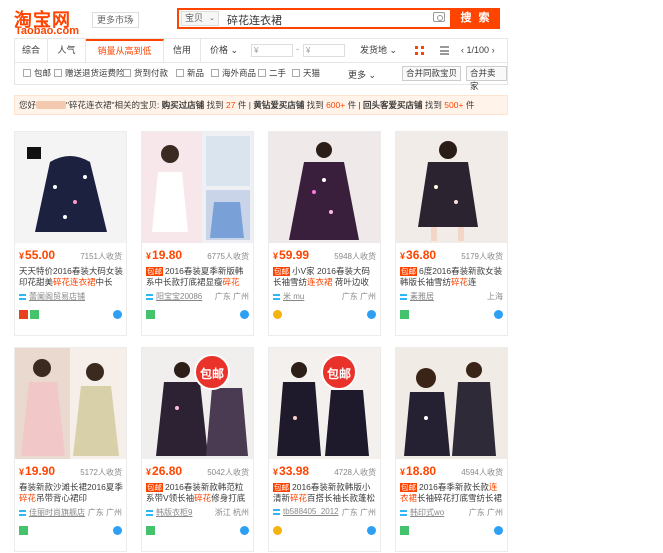 This screenshot has height=553, width=663. What do you see at coordinates (131, 19) in the screenshot?
I see `chevron-down-icon: ⌄` at bounding box center [131, 19].